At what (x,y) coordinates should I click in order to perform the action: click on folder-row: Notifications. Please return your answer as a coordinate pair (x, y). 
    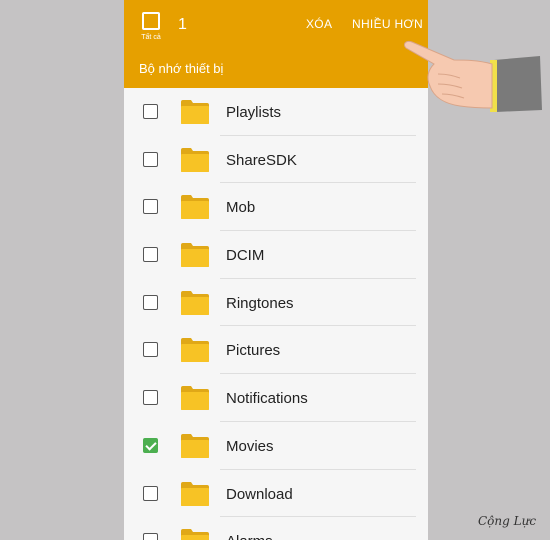
    Looking at the image, I should click on (276, 398).